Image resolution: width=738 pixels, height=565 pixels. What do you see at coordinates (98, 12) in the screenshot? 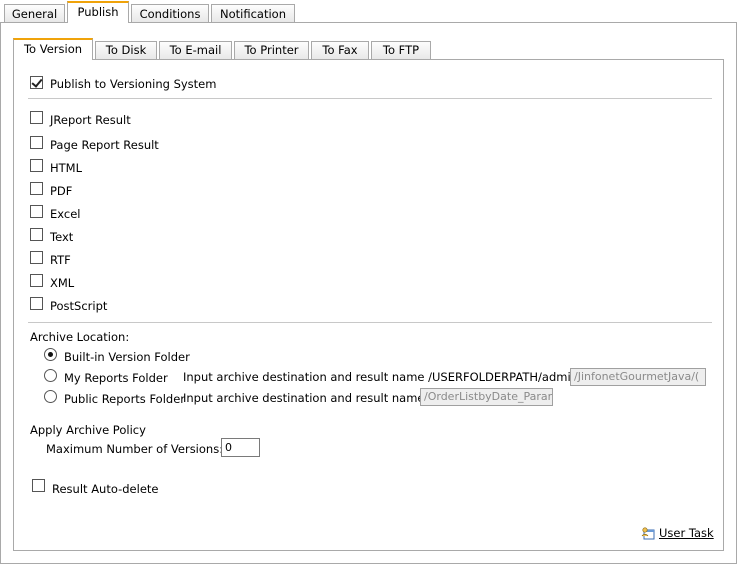
I see `tab-publish: Publish` at bounding box center [98, 12].